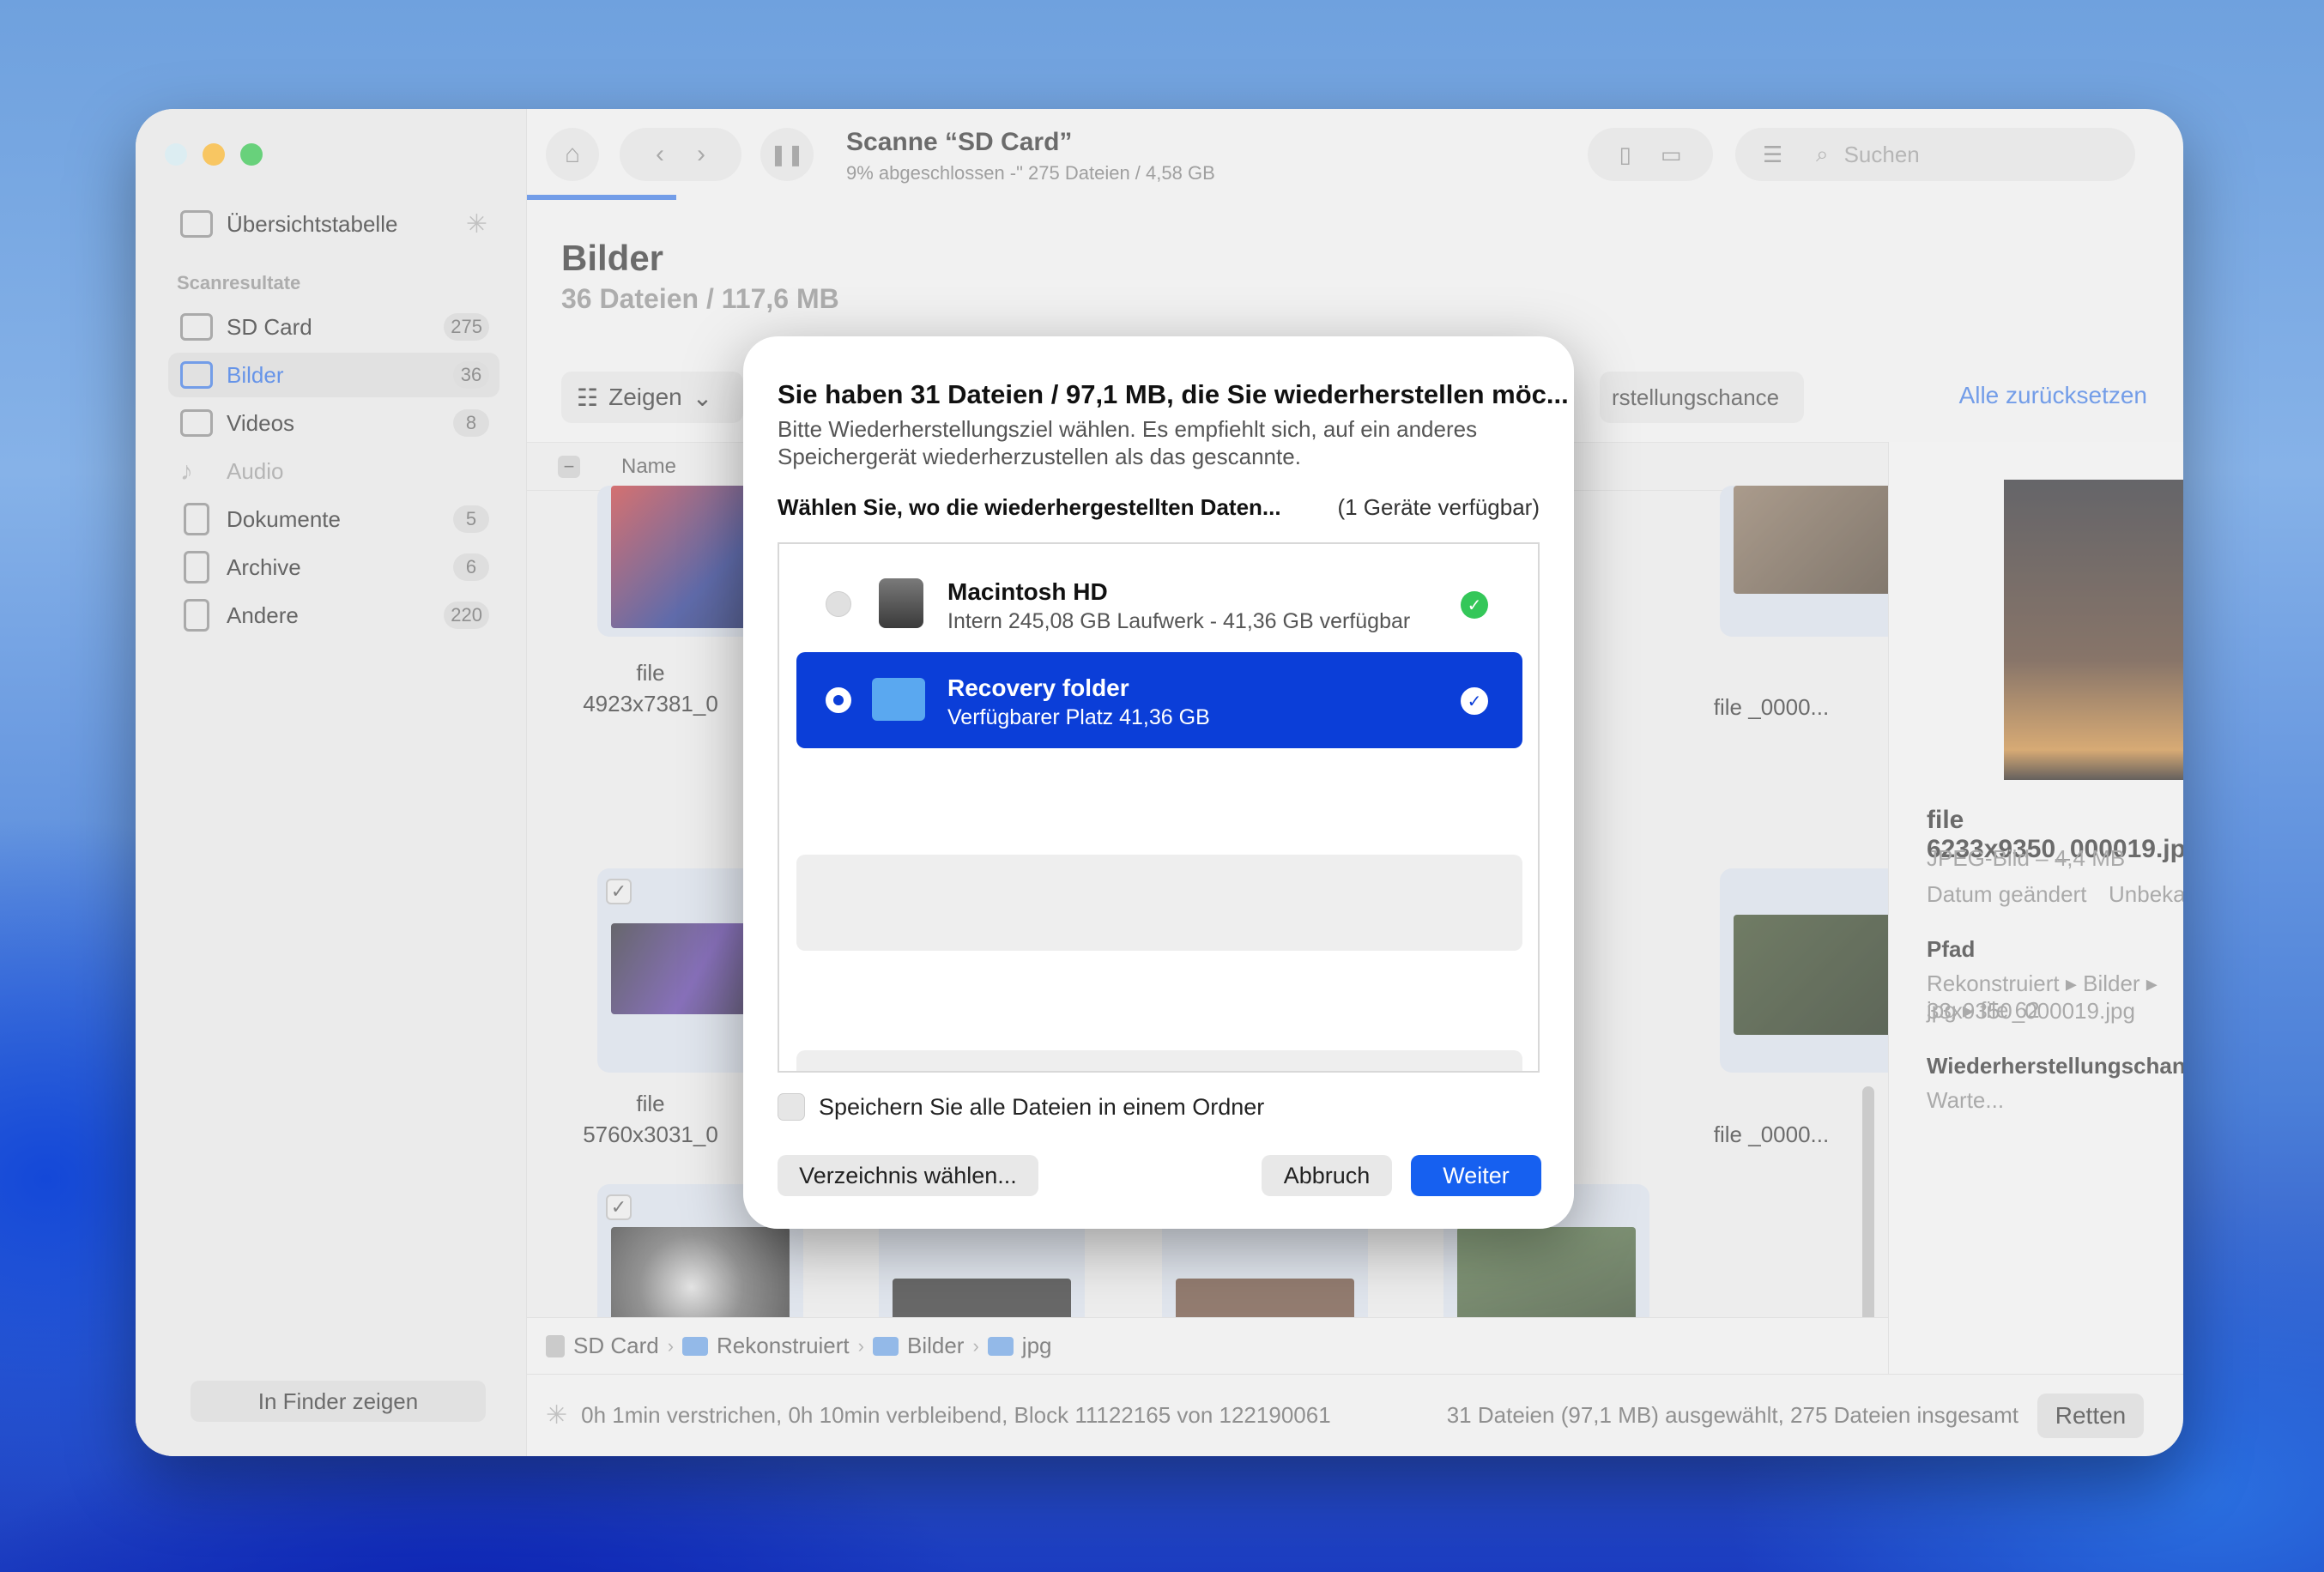 This screenshot has width=2324, height=1572. I want to click on continue-button: Weiter, so click(1476, 1175).